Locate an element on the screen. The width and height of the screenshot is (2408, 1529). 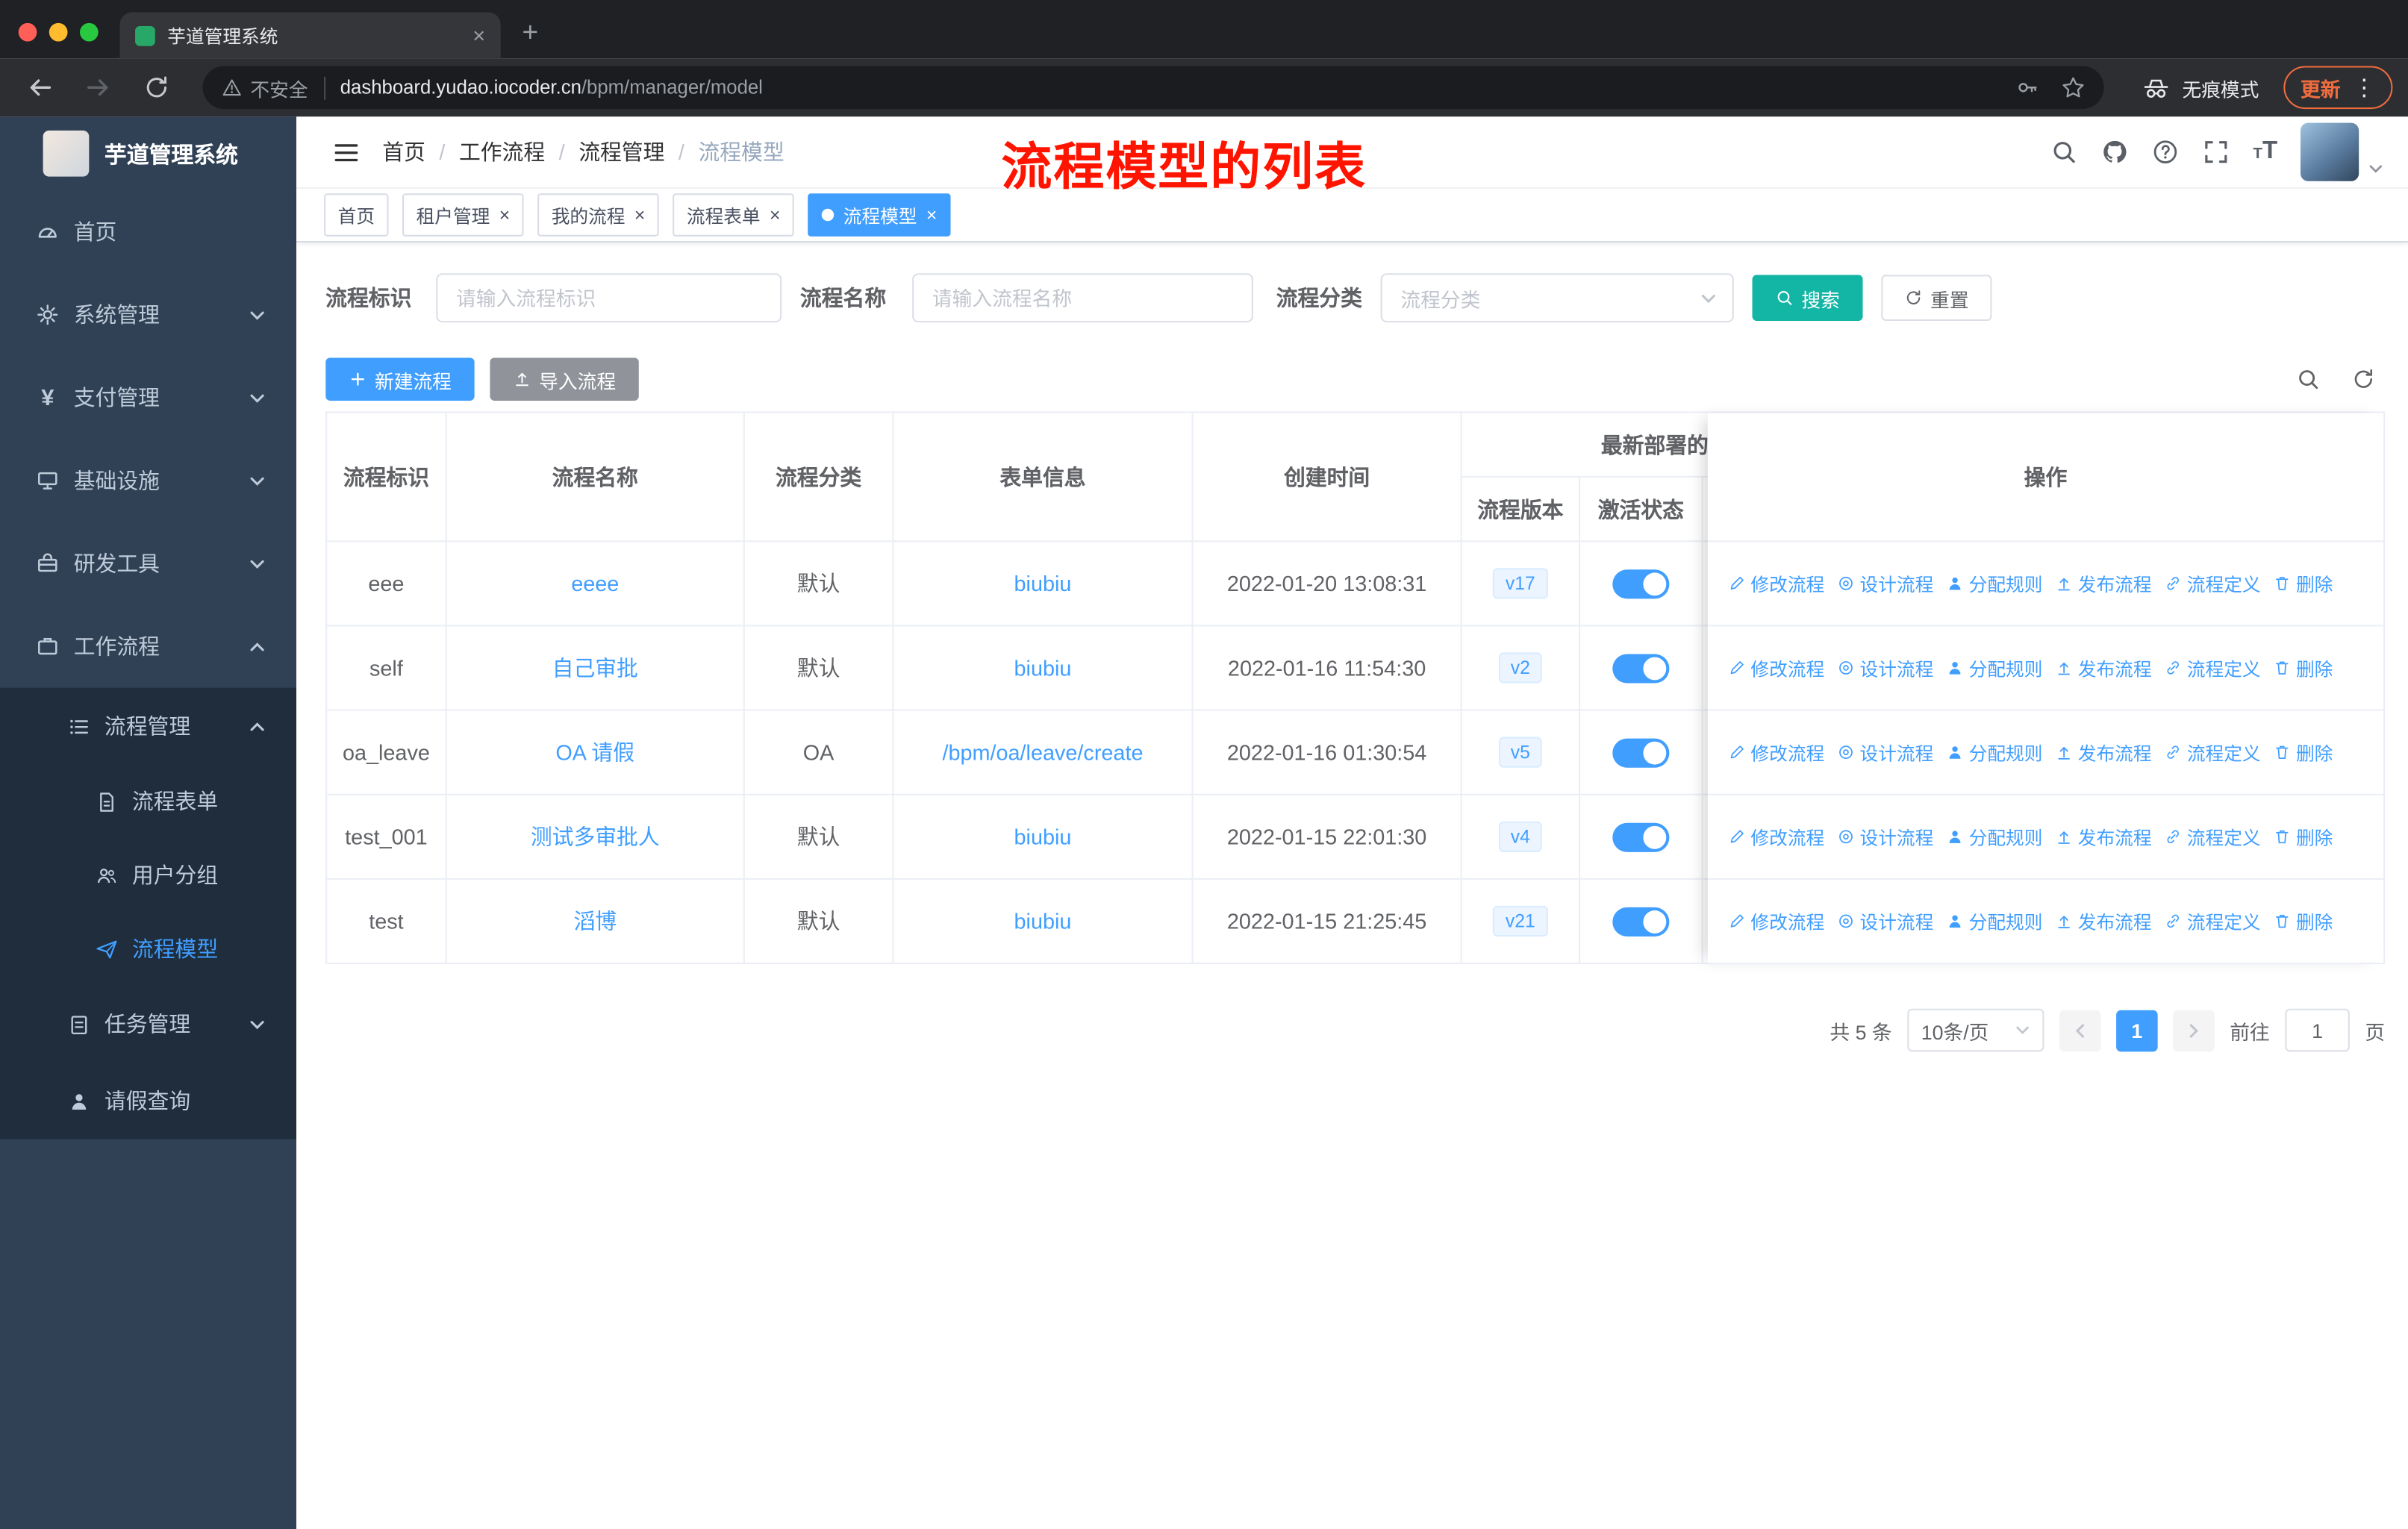
reset-button: 重置 is located at coordinates (1936, 298).